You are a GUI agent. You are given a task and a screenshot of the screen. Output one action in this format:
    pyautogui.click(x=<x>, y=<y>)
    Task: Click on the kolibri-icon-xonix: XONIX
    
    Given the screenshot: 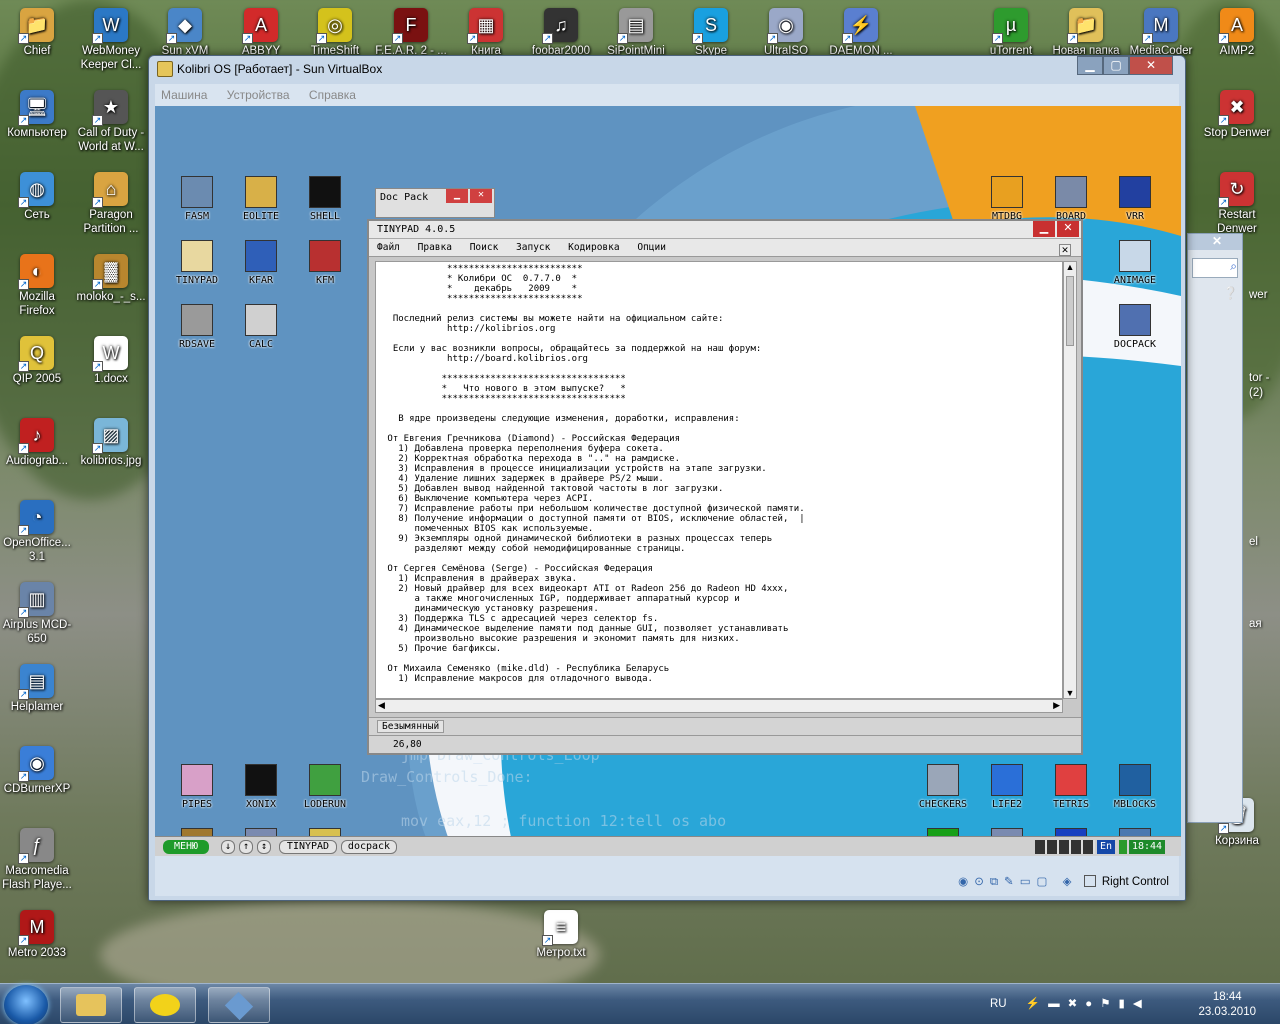 What is the action you would take?
    pyautogui.click(x=261, y=787)
    